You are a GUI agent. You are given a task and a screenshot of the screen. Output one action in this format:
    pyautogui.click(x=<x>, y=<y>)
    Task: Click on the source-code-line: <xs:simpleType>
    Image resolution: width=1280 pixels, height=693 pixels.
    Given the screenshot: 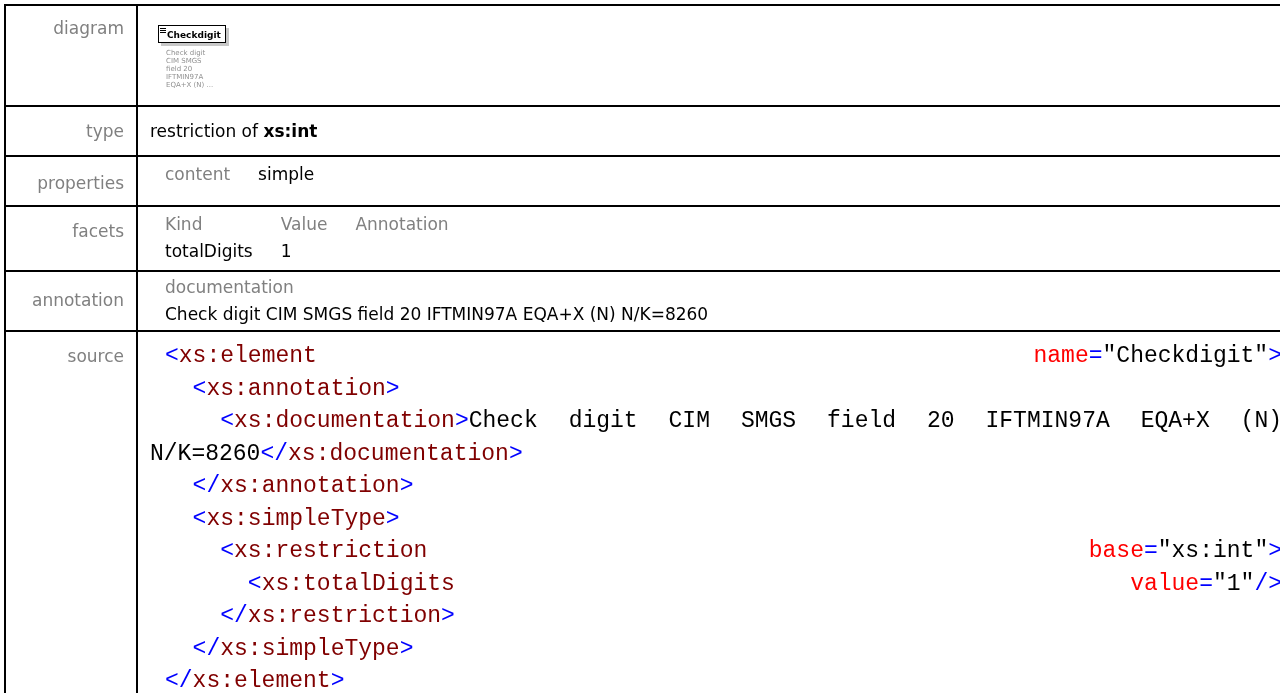 What is the action you would take?
    pyautogui.click(x=296, y=519)
    